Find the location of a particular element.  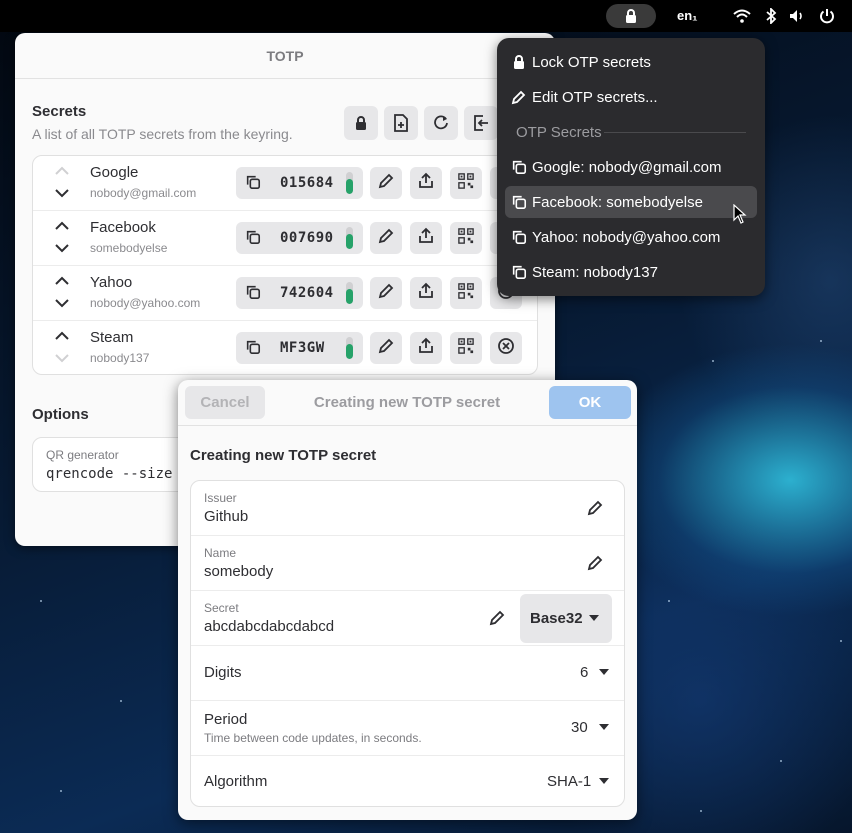

digits-label: Digits is located at coordinates (223, 672).